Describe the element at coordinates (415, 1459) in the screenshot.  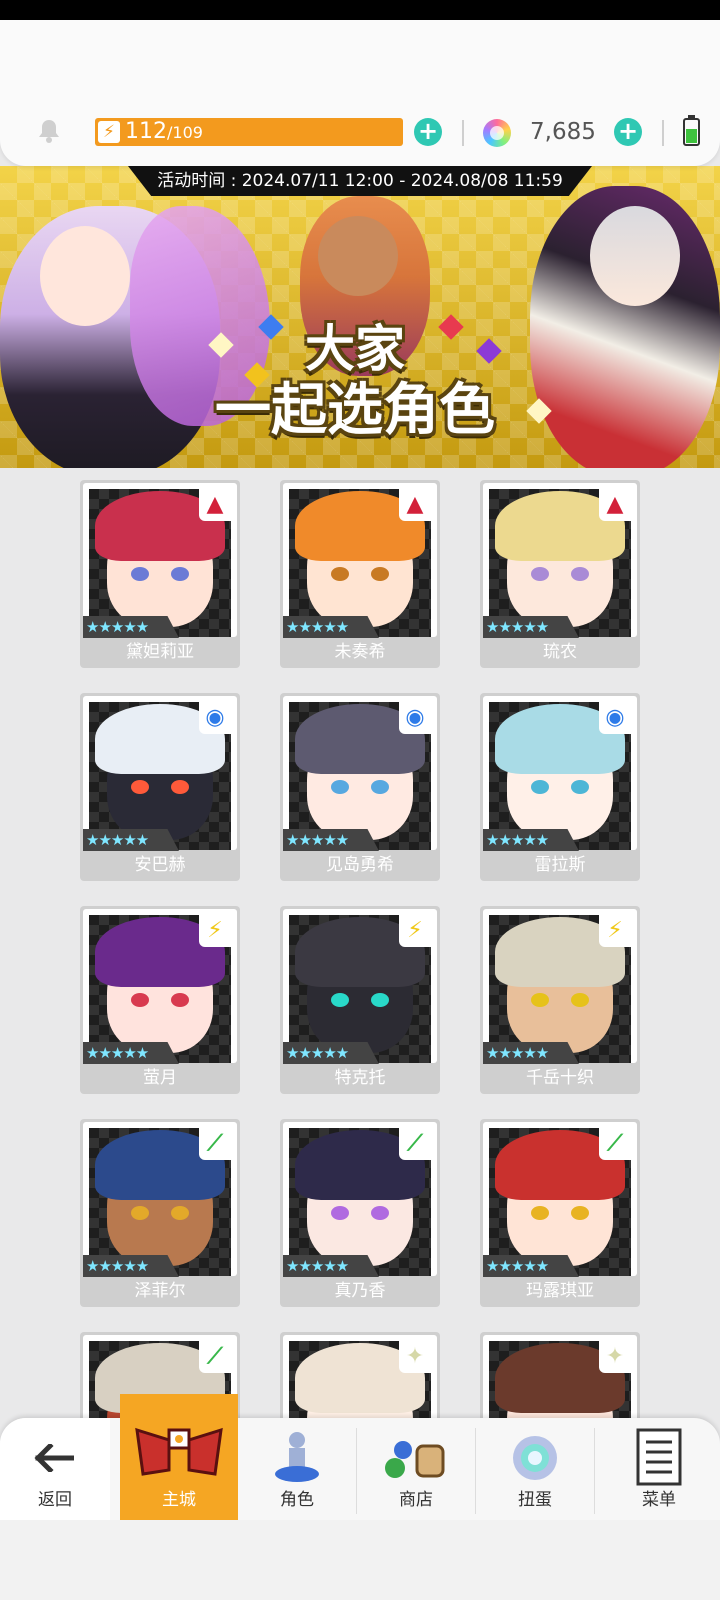
I see `shop-bag-icon` at that location.